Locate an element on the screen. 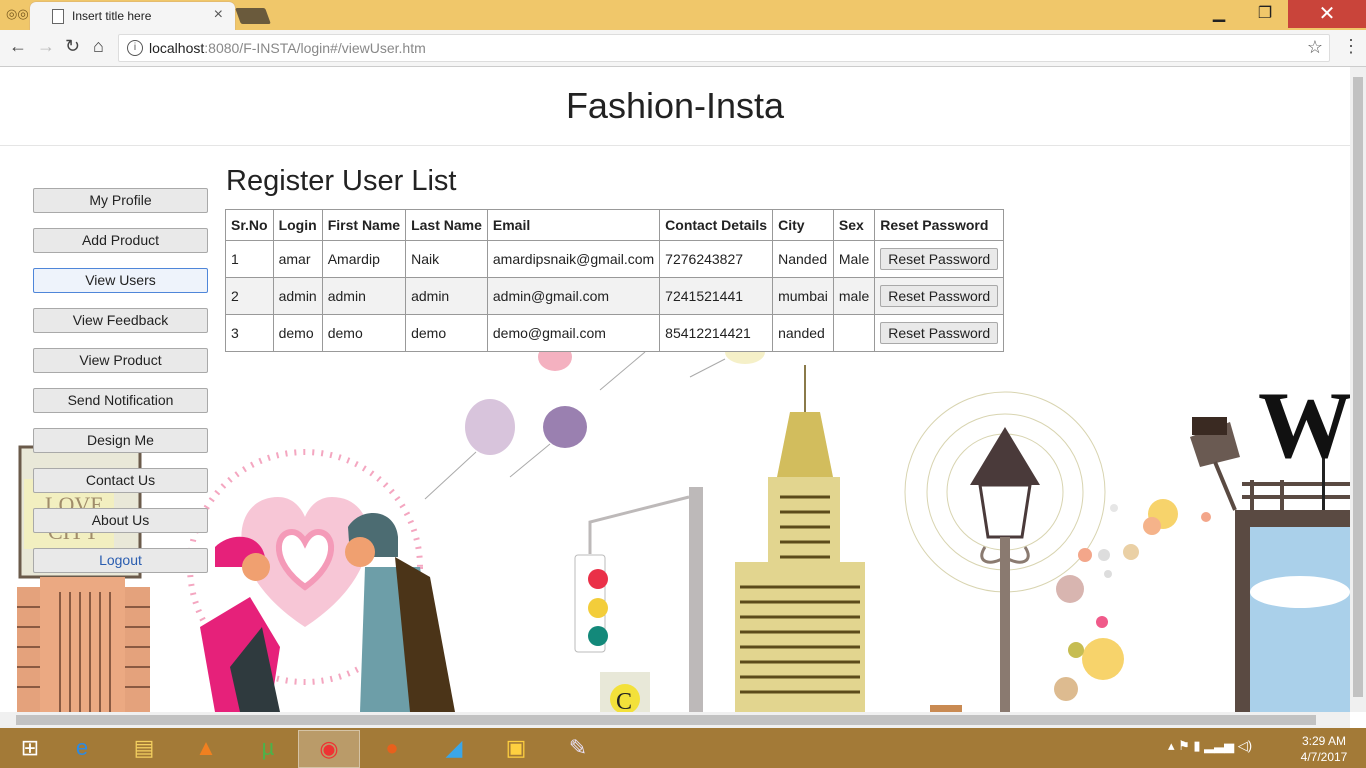 This screenshot has width=1366, height=768. view-feedback-button: View Feedback is located at coordinates (120, 320).